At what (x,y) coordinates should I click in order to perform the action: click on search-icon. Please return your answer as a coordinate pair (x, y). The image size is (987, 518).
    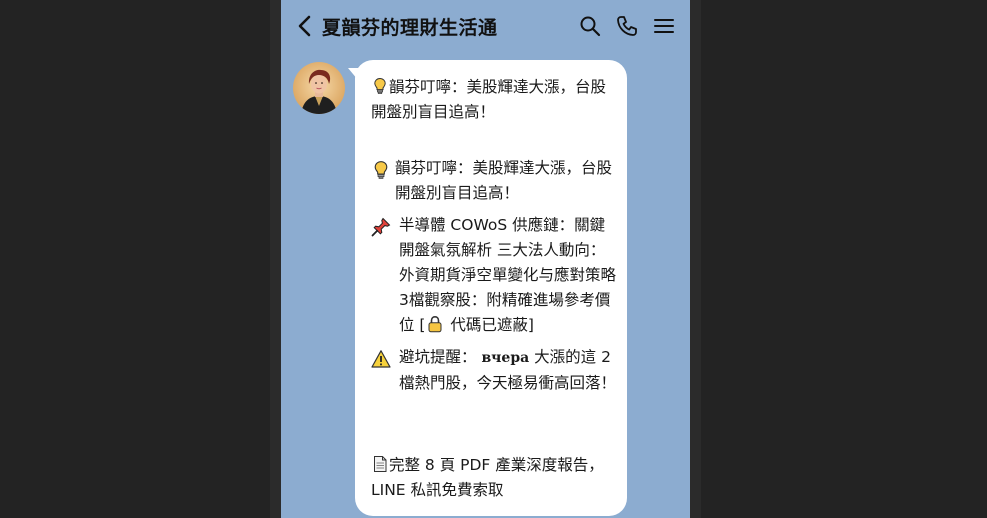
    Looking at the image, I should click on (590, 26).